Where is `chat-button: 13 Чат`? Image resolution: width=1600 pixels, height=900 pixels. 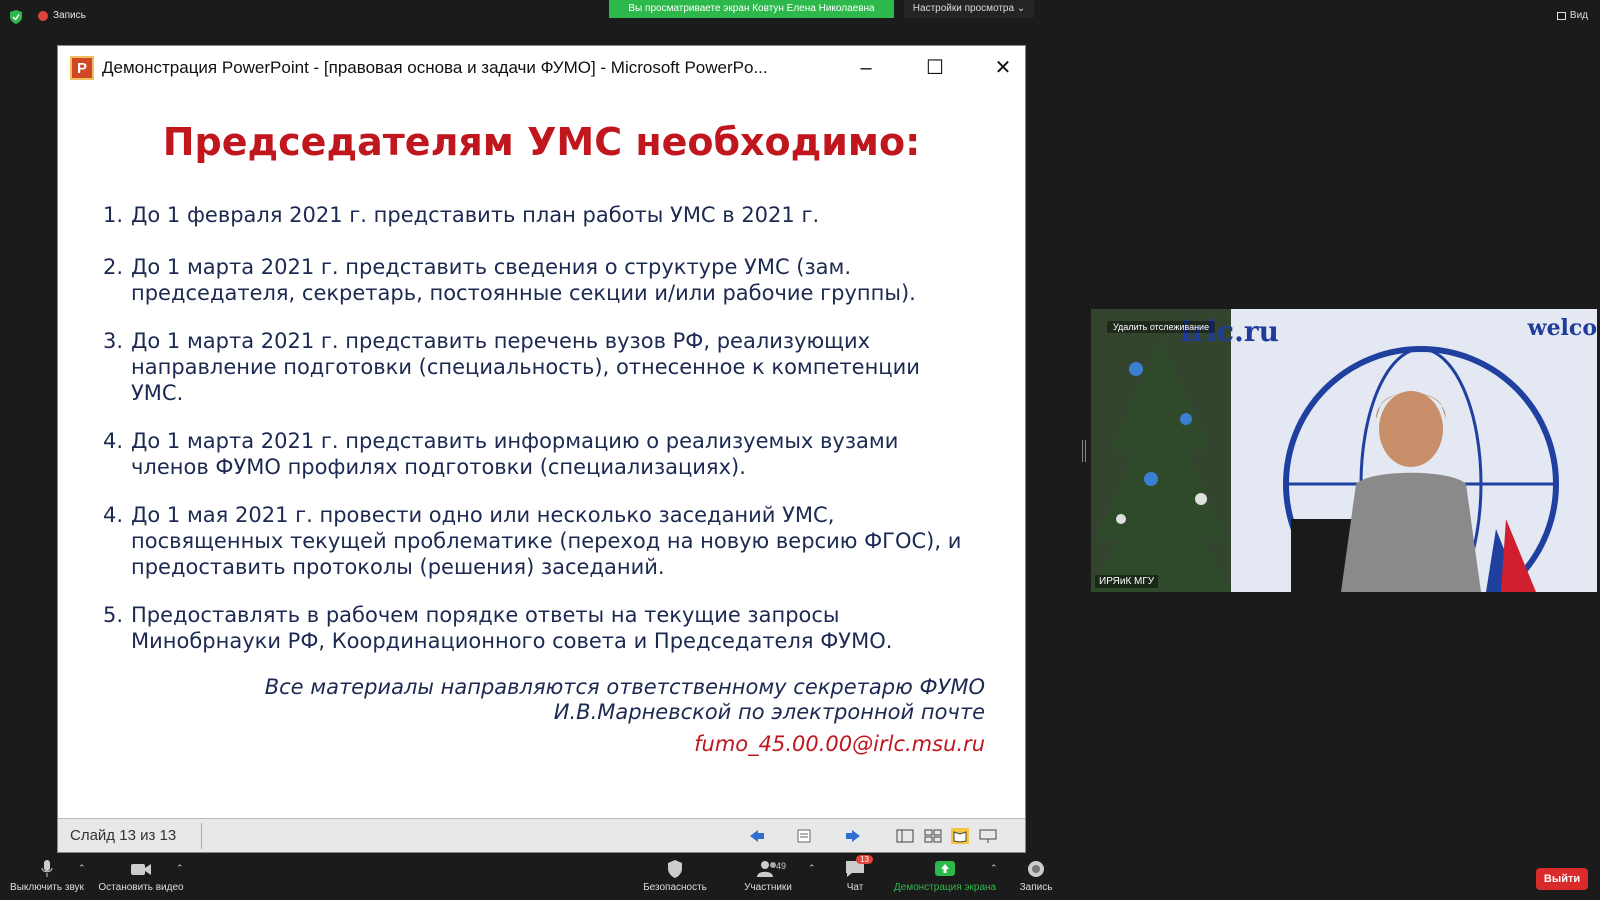 chat-button: 13 Чат is located at coordinates (856, 874).